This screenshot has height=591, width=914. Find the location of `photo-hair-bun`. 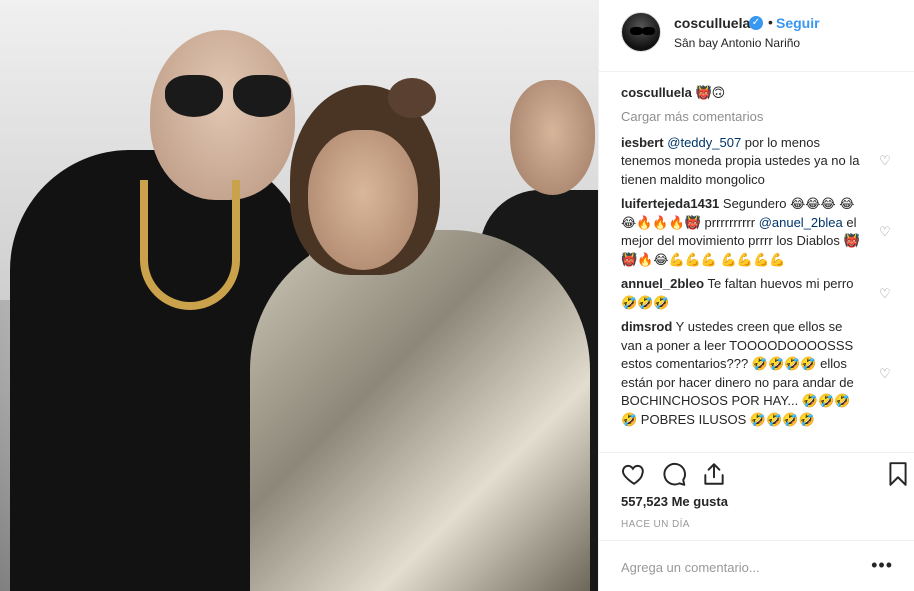

photo-hair-bun is located at coordinates (412, 98).